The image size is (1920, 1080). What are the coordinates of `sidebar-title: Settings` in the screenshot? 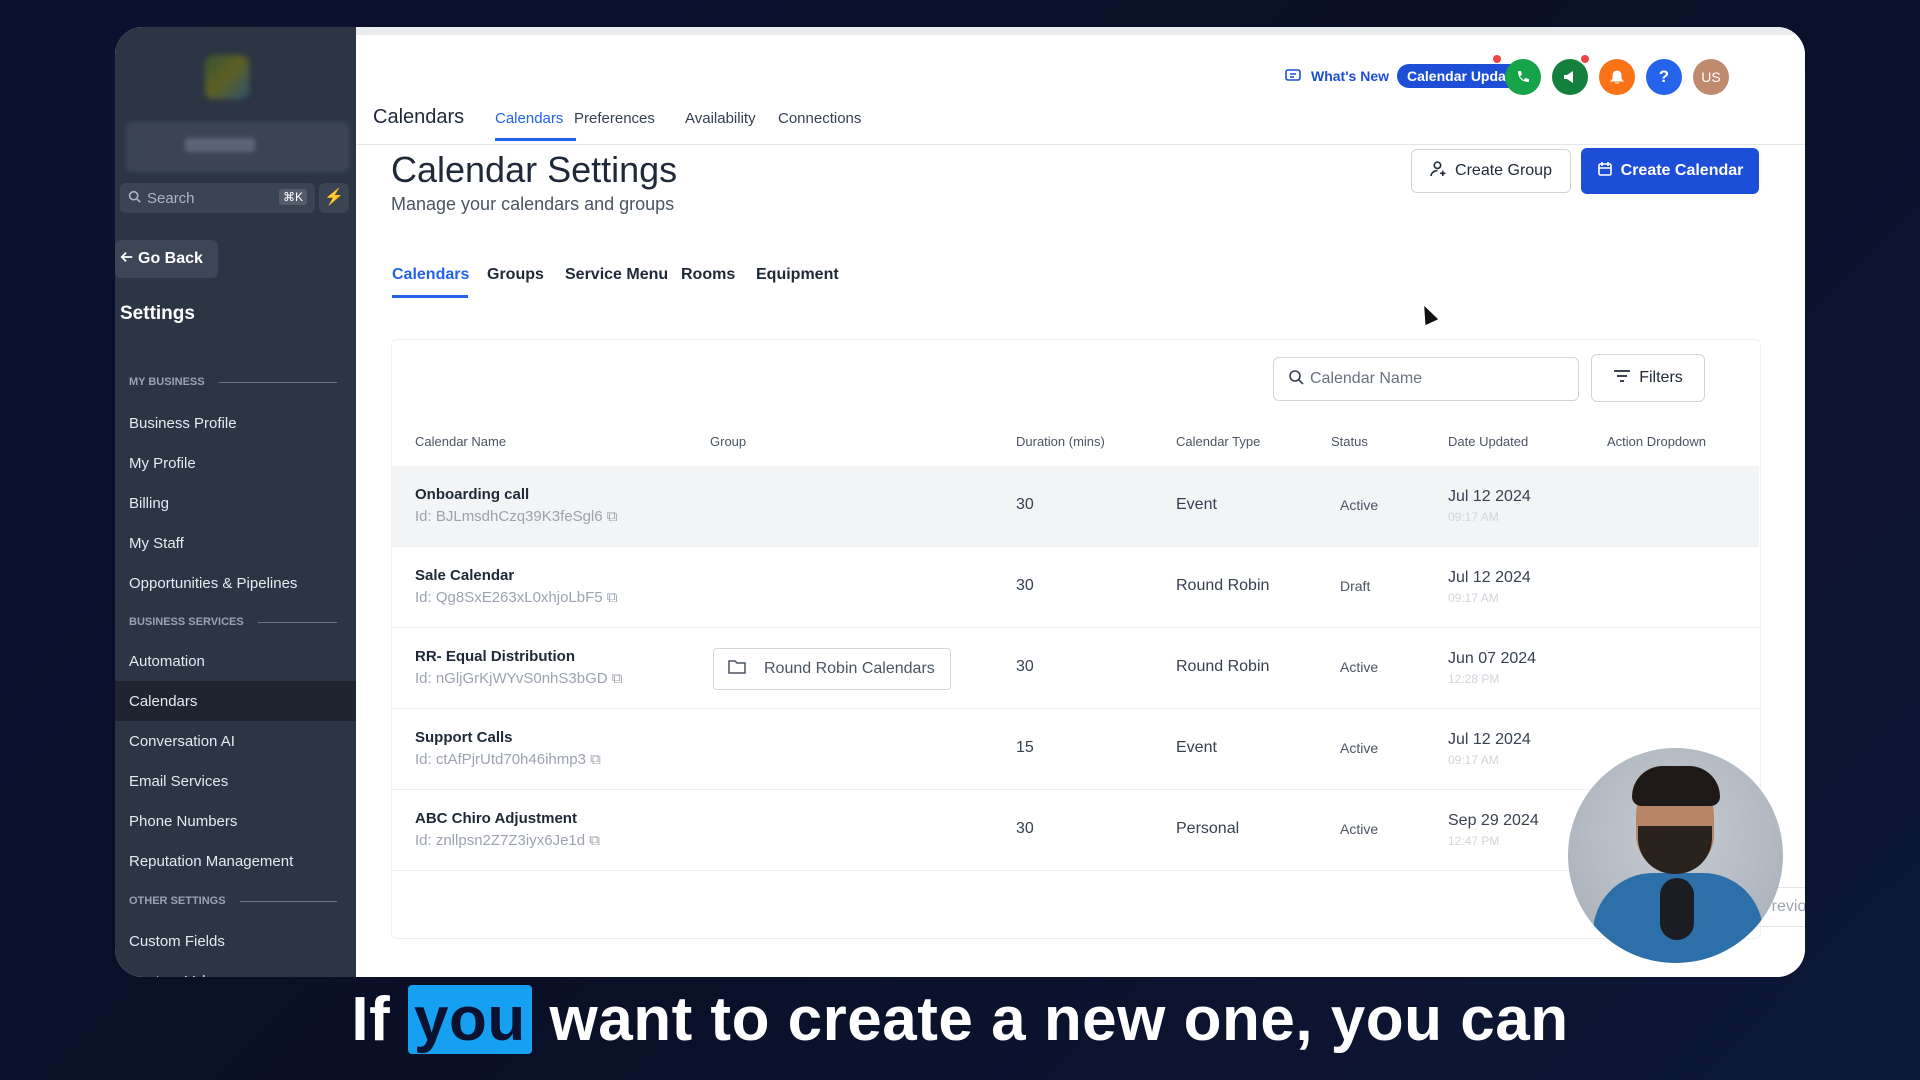 It's located at (157, 313).